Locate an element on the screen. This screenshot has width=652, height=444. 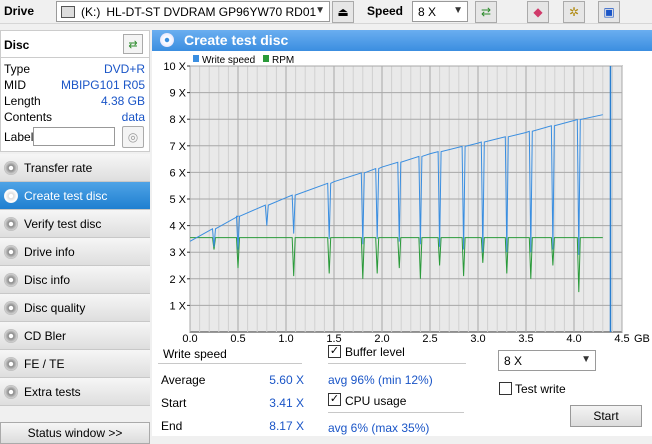
end-value: 8.17 X is located at coordinates (286, 426).